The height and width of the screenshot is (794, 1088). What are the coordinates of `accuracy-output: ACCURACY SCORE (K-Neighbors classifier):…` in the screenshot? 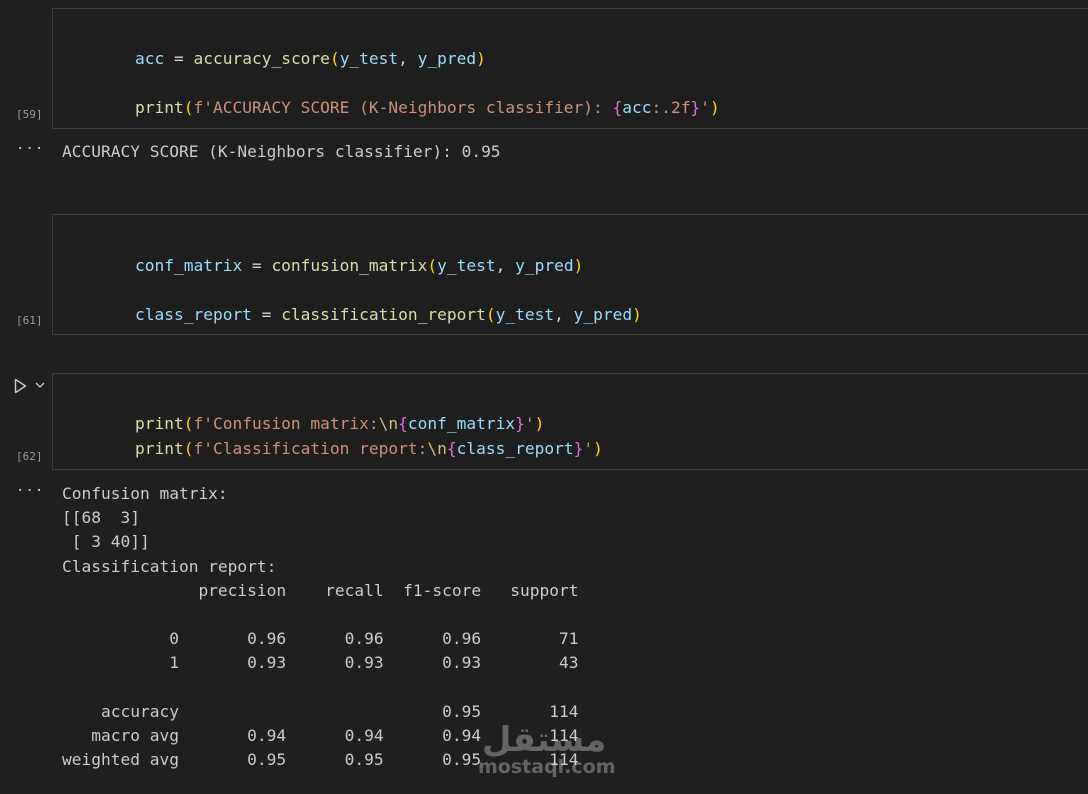 It's located at (281, 151).